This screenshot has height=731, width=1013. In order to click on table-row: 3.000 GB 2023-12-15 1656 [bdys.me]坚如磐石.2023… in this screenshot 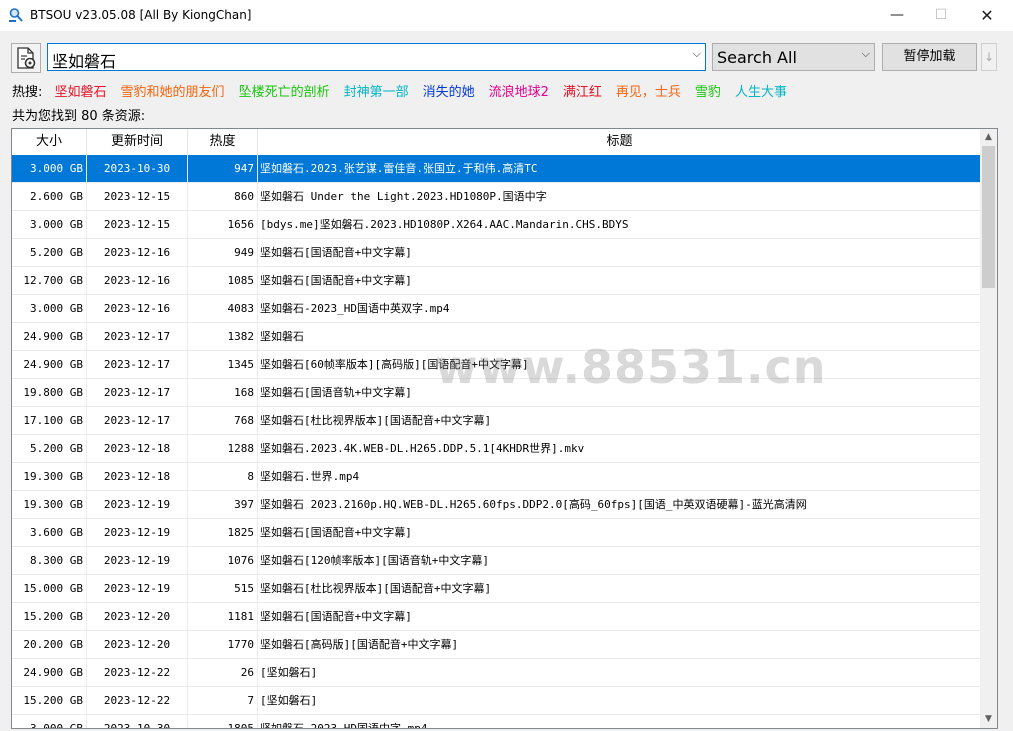, I will do `click(496, 225)`.